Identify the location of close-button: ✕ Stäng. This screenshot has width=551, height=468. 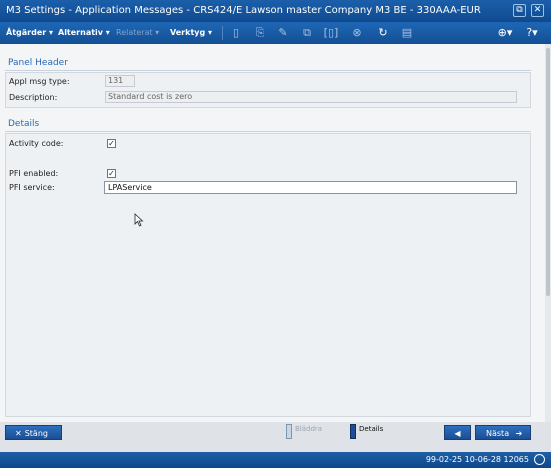
(33, 432).